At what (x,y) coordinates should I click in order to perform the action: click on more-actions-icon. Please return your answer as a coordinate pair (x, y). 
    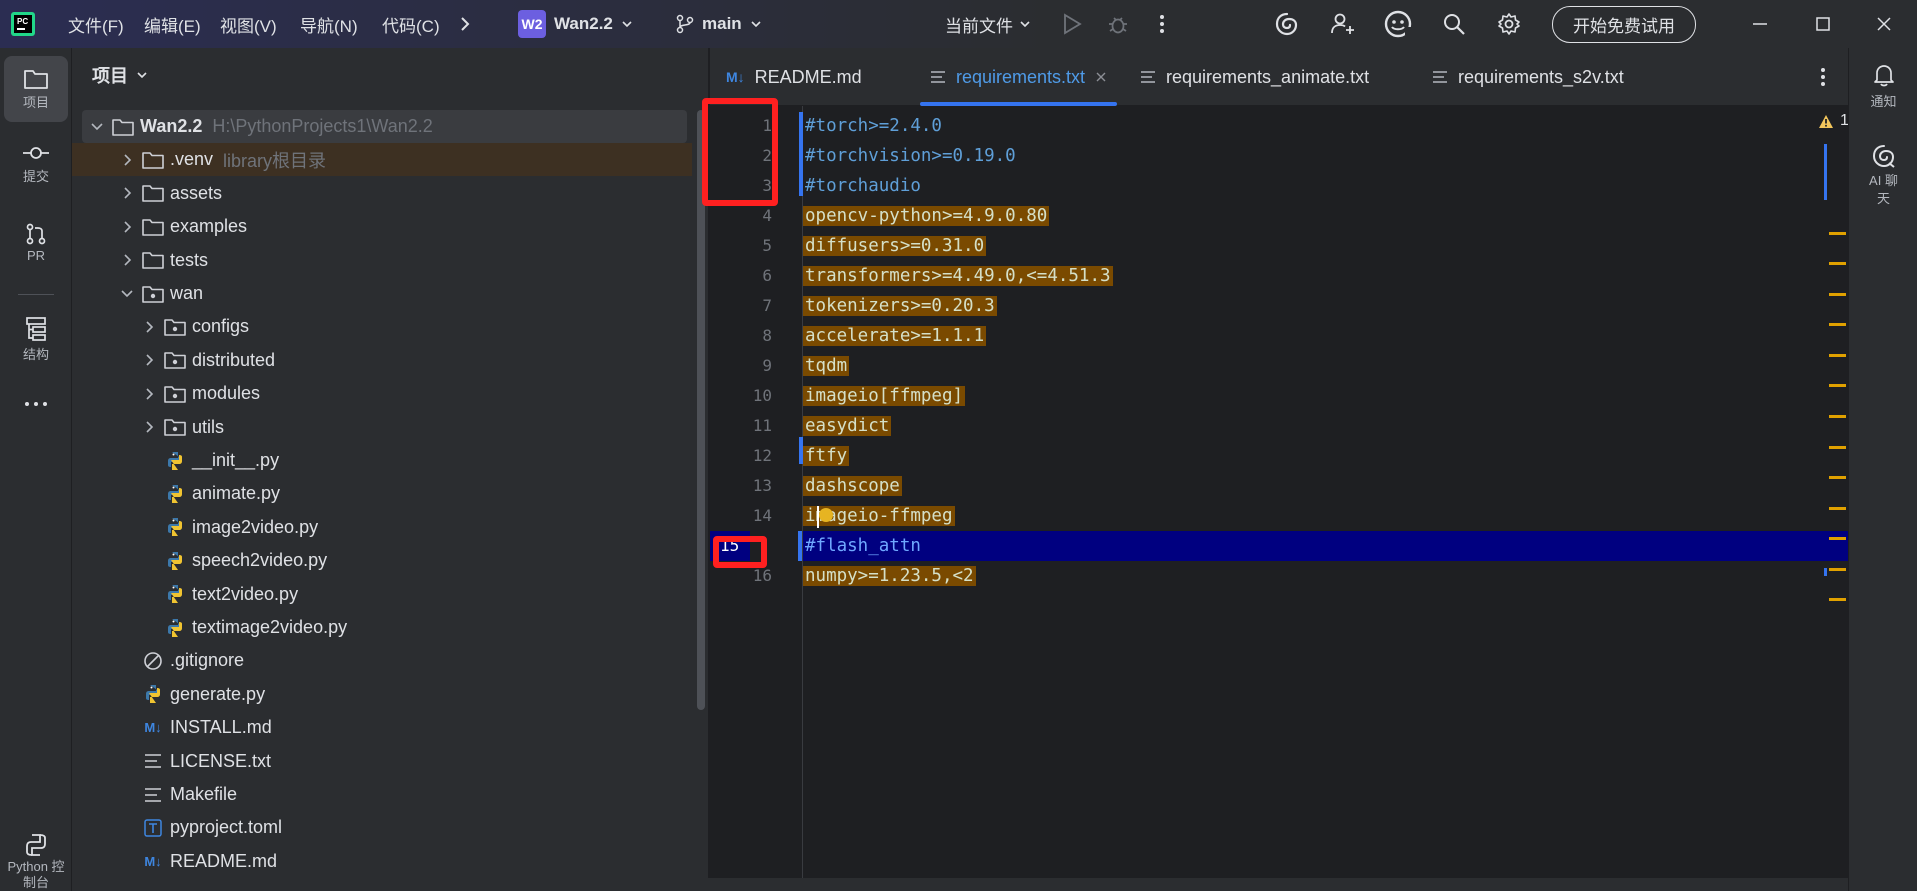
    Looking at the image, I should click on (1162, 24).